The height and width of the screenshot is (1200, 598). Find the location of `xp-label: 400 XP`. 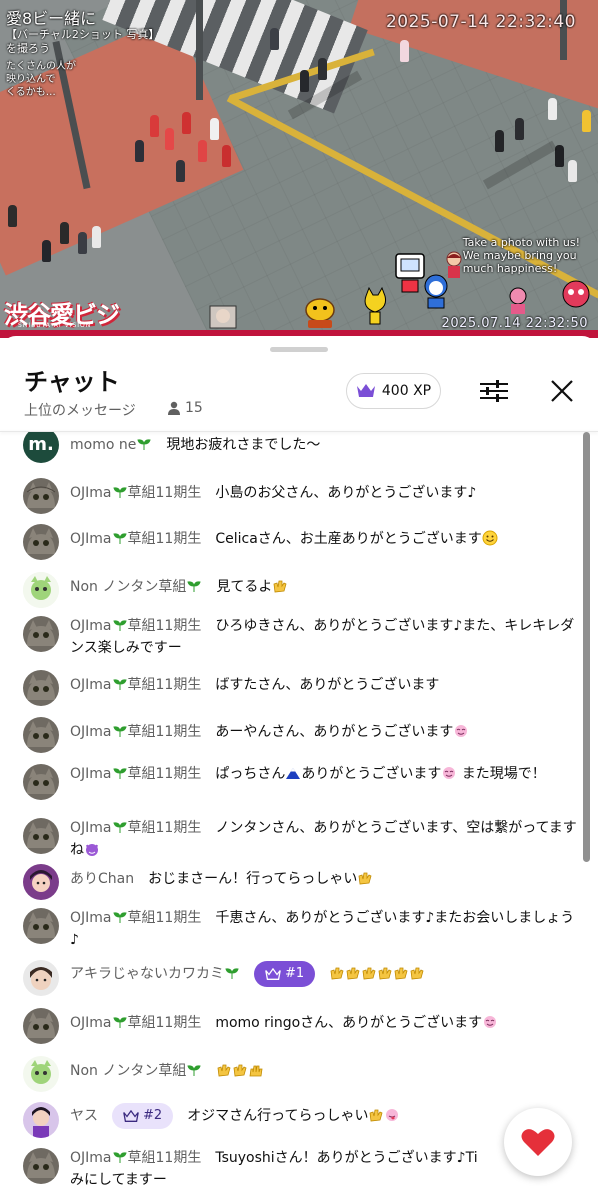

xp-label: 400 XP is located at coordinates (406, 391).